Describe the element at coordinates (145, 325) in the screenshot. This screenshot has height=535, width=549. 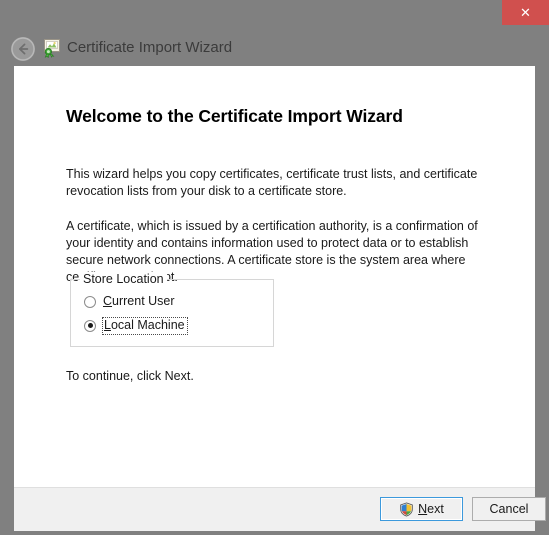
I see `radio-local-machine-label: Local Machine` at that location.